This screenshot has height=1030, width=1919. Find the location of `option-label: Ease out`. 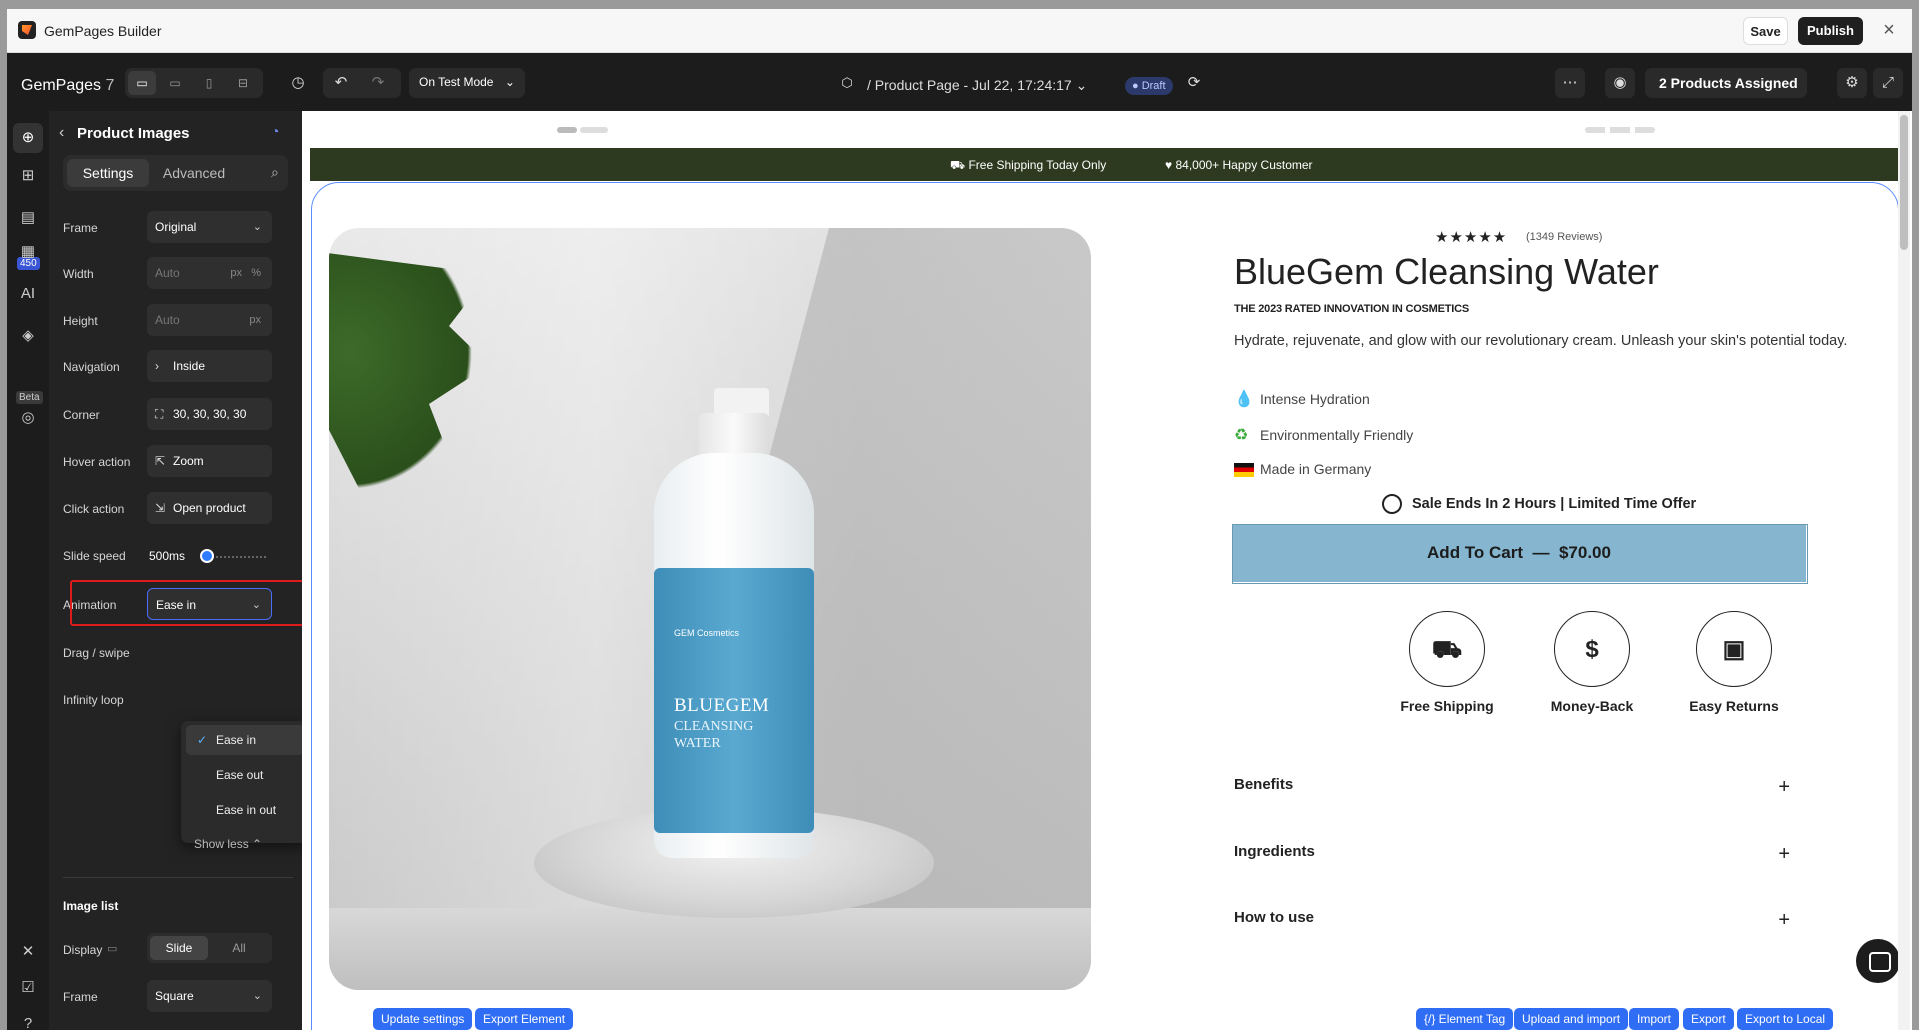

option-label: Ease out is located at coordinates (240, 775).